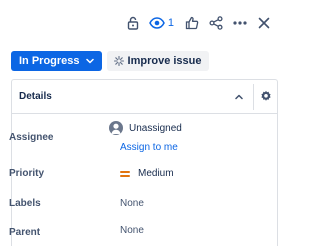 The image size is (320, 246). I want to click on details-title: Details, so click(35, 96).